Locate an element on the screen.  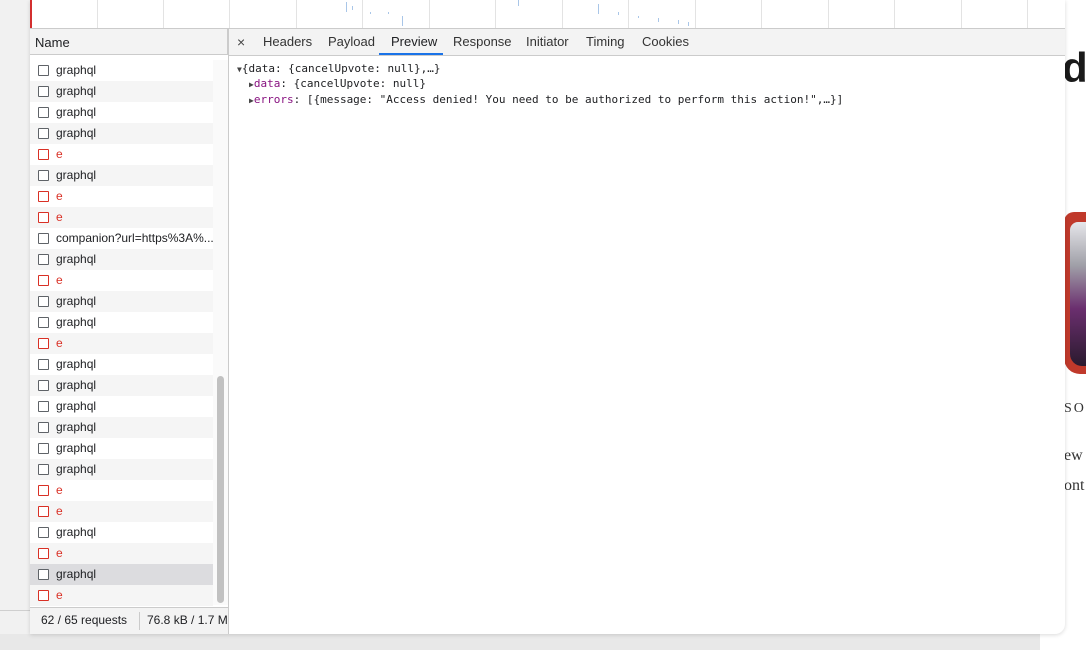
tab-cookies: Cookies is located at coordinates (665, 41).